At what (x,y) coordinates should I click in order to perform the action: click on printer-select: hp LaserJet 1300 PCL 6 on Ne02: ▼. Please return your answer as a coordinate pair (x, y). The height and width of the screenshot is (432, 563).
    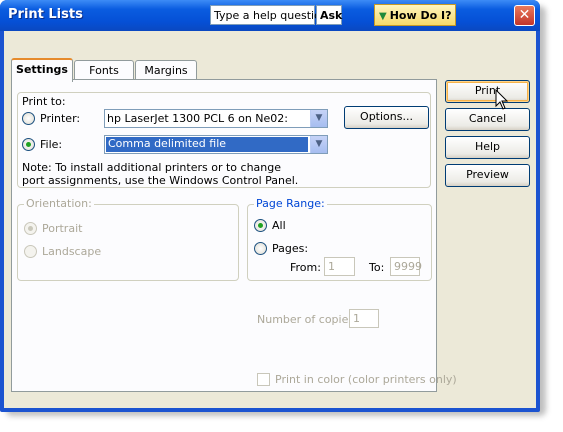
    Looking at the image, I should click on (216, 118).